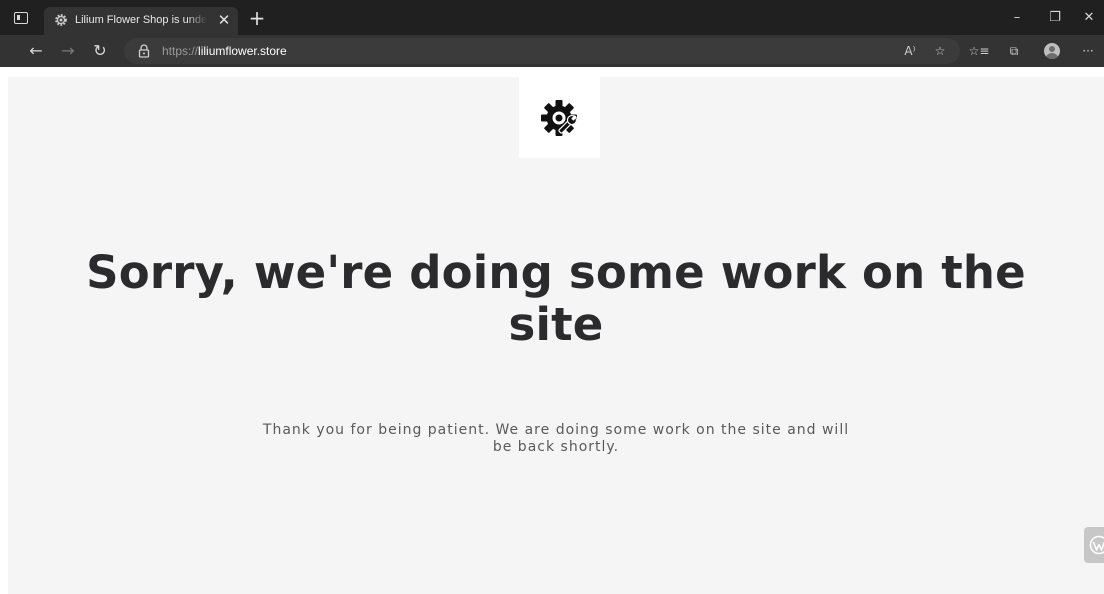 This screenshot has width=1104, height=594. I want to click on new-tab-button: +, so click(257, 18).